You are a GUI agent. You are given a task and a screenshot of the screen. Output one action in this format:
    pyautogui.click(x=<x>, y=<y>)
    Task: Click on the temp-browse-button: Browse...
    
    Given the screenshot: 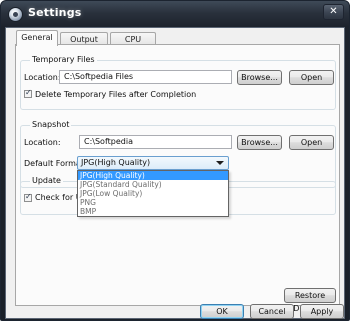 What is the action you would take?
    pyautogui.click(x=259, y=77)
    